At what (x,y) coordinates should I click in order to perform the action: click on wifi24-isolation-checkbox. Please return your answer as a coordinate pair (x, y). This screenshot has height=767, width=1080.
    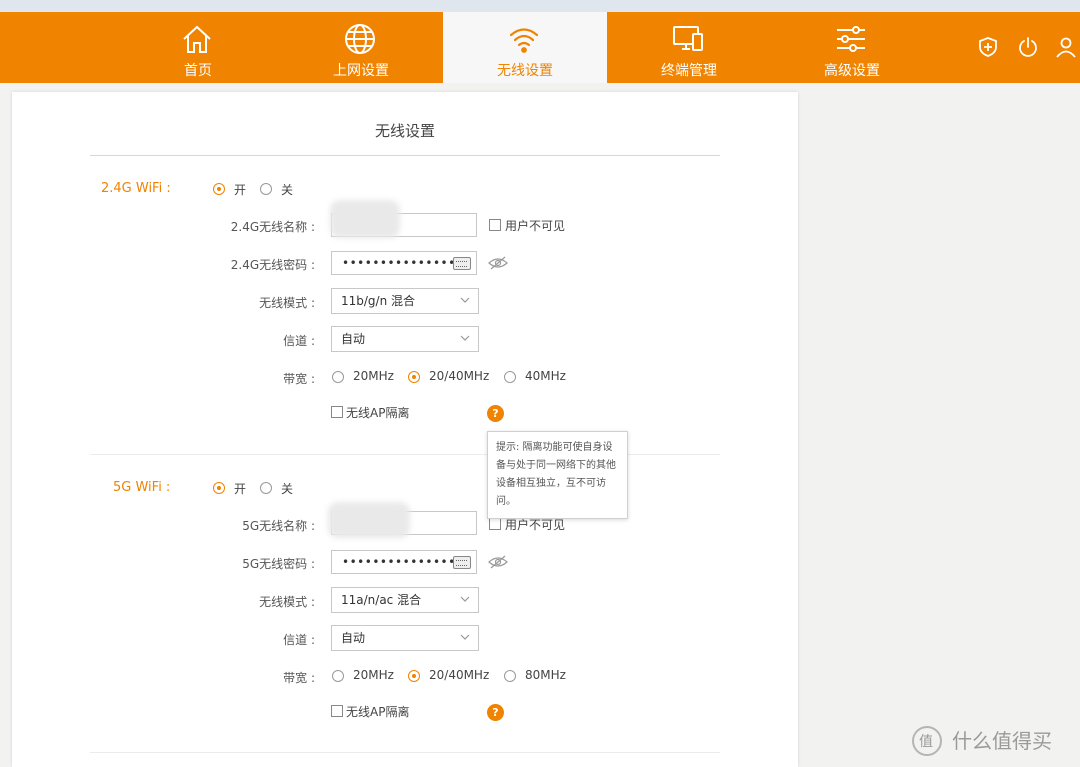
    Looking at the image, I should click on (337, 412).